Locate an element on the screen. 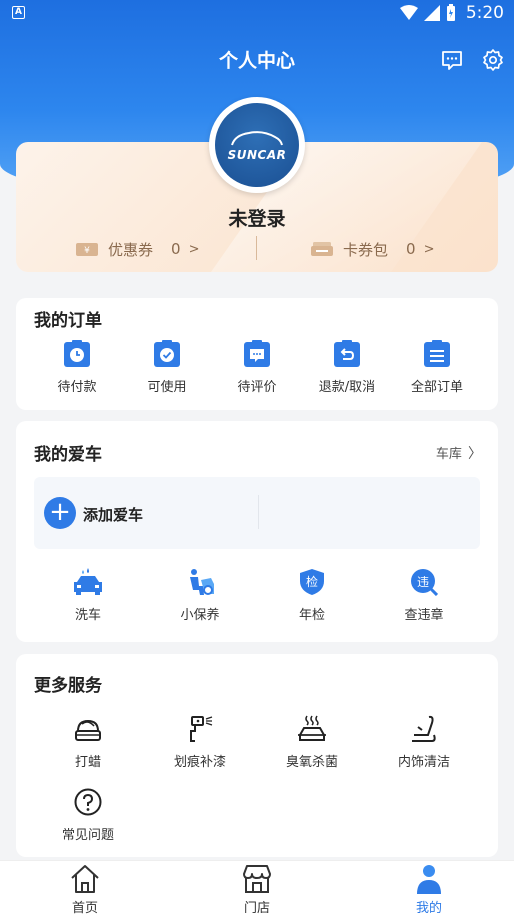  avatar-logo: SUNCAR is located at coordinates (257, 145).